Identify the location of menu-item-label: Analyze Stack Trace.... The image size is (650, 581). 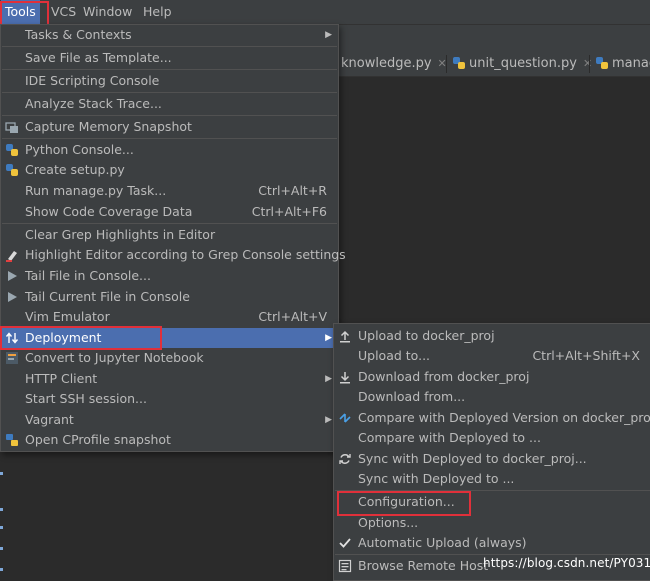
(93, 103).